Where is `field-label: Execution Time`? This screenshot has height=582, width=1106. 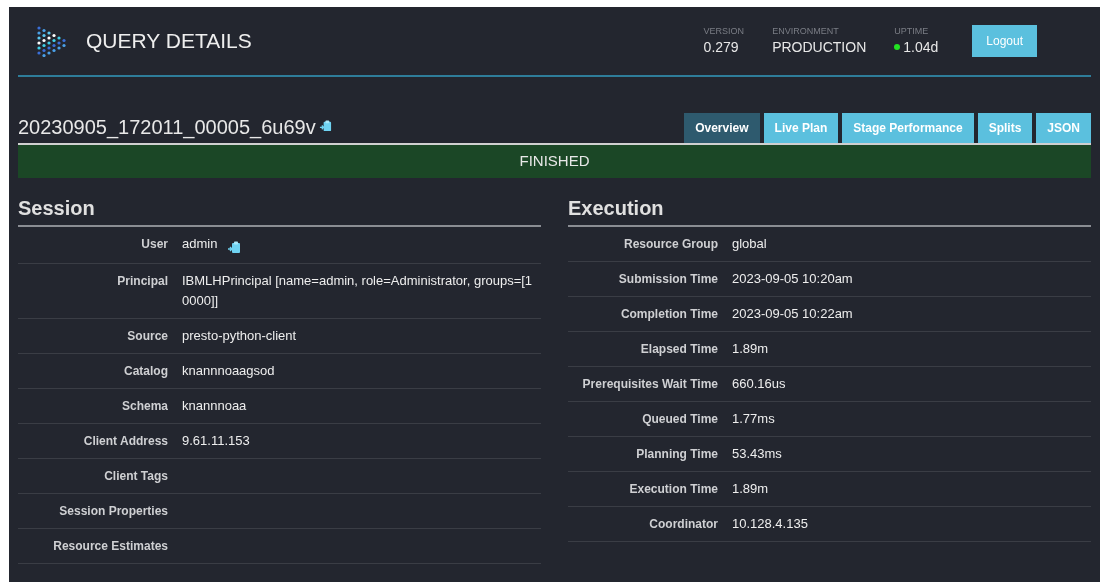 field-label: Execution Time is located at coordinates (673, 489).